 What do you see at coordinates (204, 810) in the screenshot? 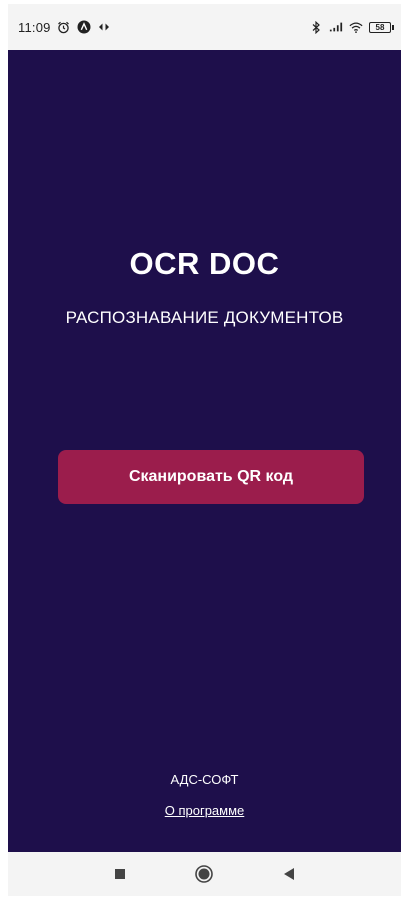
I see `about-link: О программе` at bounding box center [204, 810].